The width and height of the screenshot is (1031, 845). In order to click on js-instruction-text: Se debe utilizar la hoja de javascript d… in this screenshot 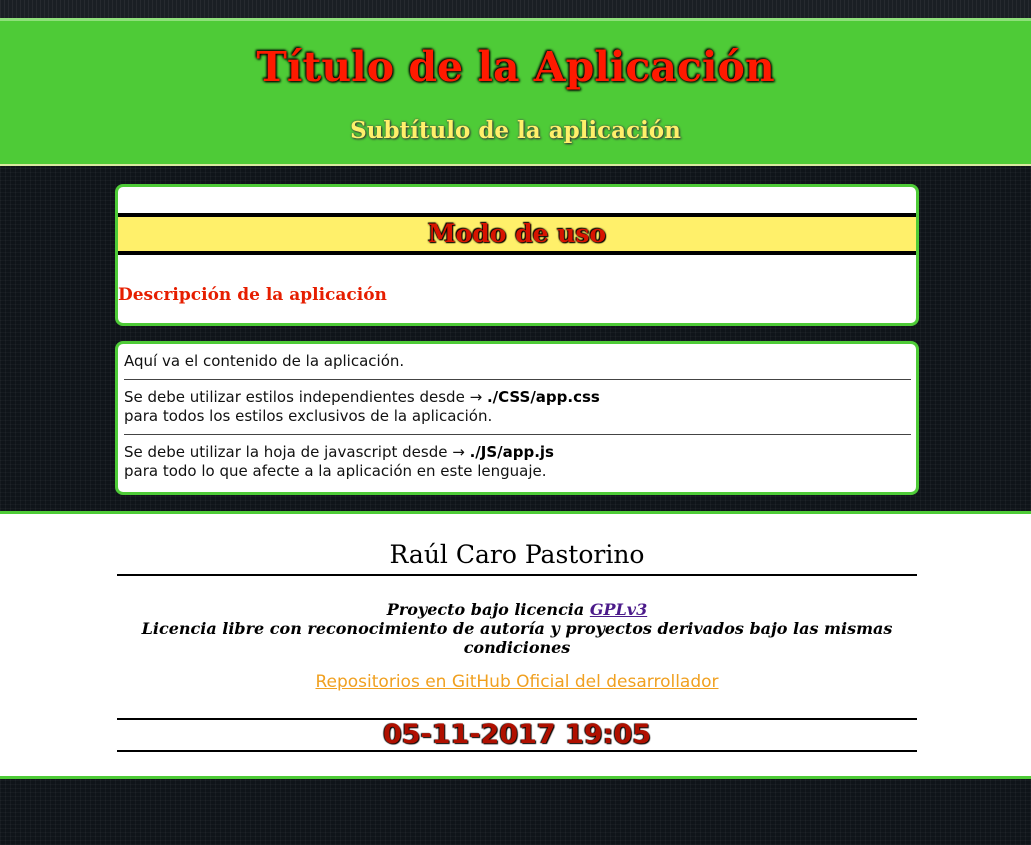, I will do `click(294, 452)`.